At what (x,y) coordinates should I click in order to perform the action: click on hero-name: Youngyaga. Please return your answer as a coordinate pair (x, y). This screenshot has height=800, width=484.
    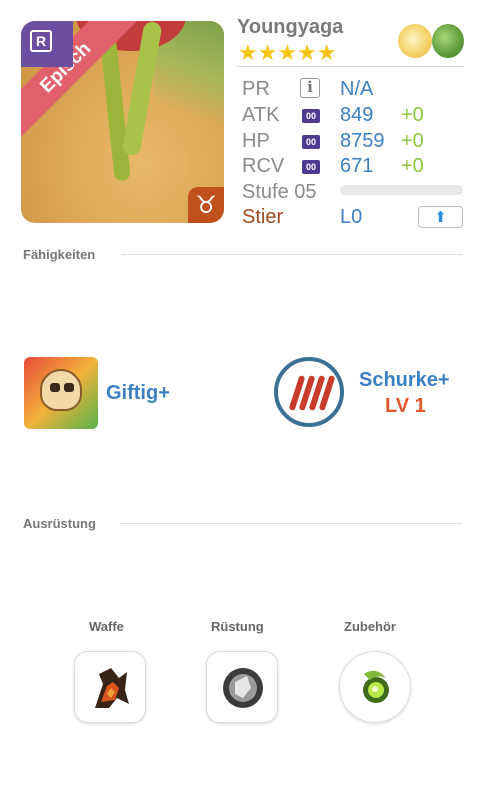
    Looking at the image, I should click on (290, 27).